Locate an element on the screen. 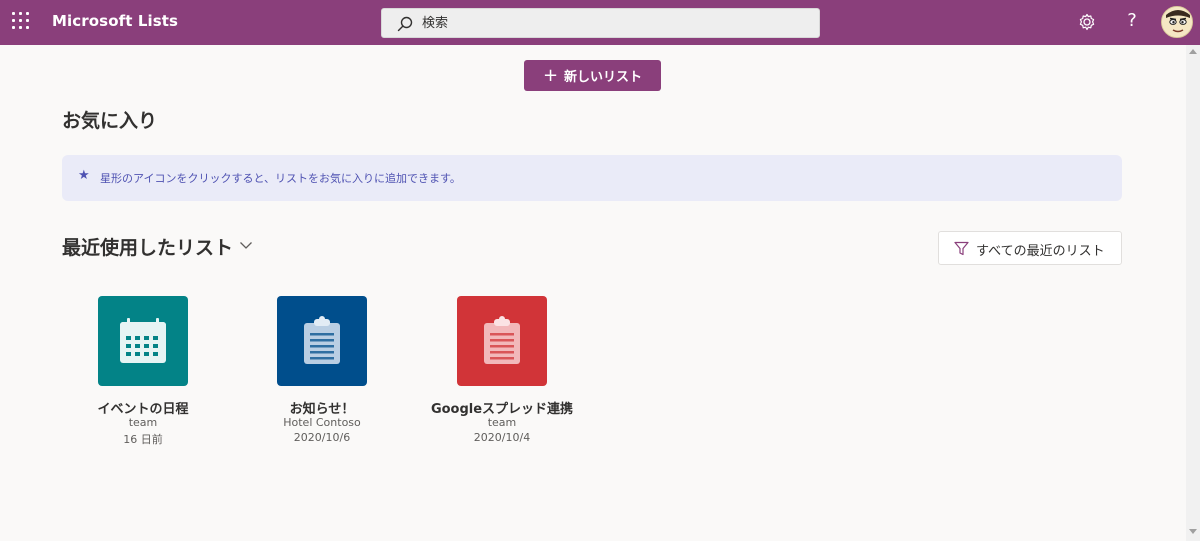  help-icon: ? is located at coordinates (1132, 22).